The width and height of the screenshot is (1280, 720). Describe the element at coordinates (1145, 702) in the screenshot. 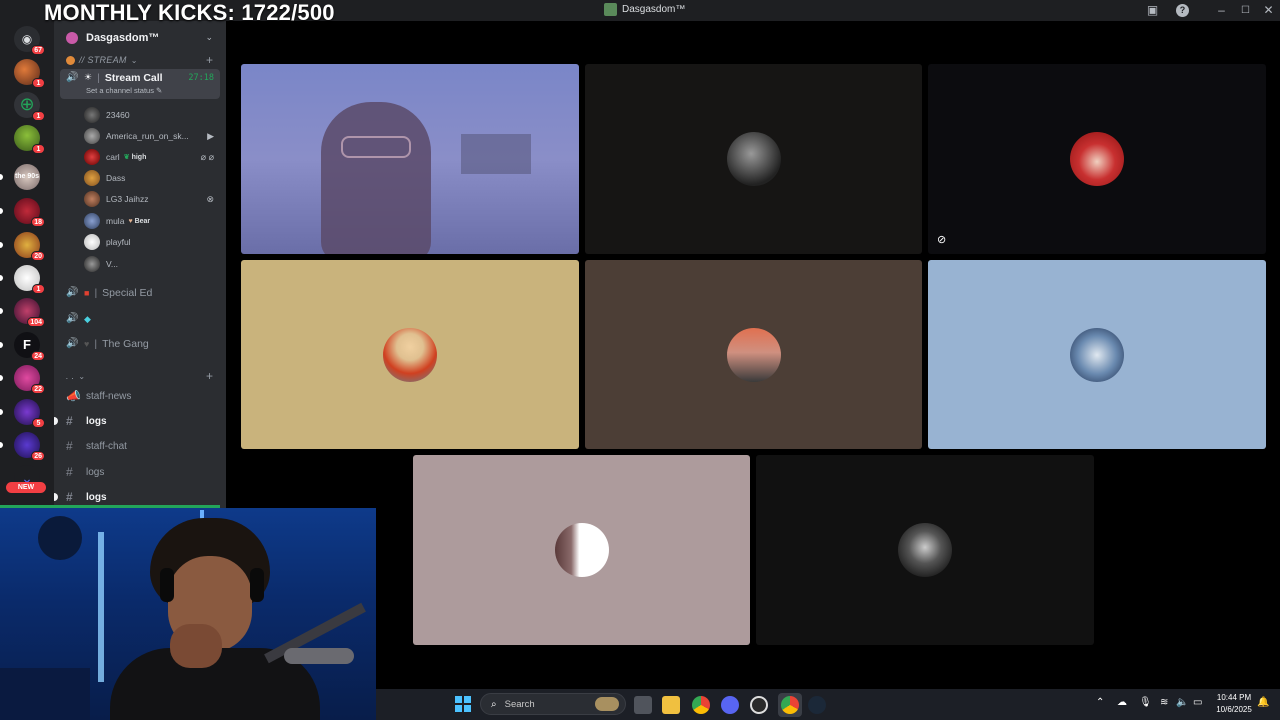

I see `microphone-icon: 🎙` at that location.